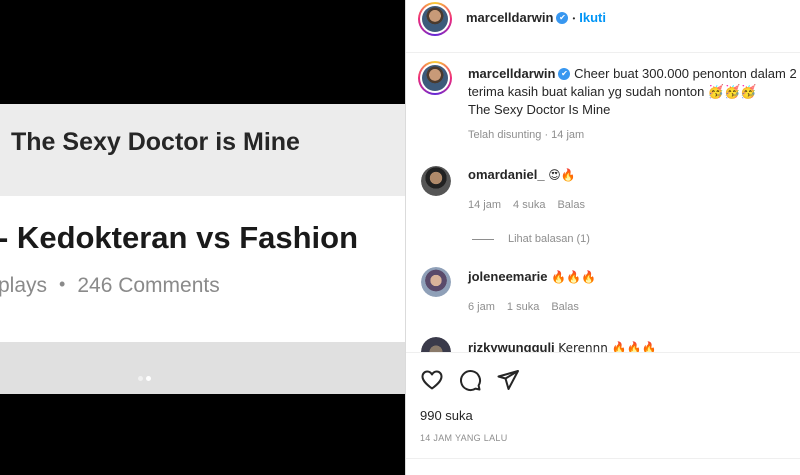 Image resolution: width=800 pixels, height=475 pixels. Describe the element at coordinates (603, 352) in the screenshot. I see `divider` at that location.